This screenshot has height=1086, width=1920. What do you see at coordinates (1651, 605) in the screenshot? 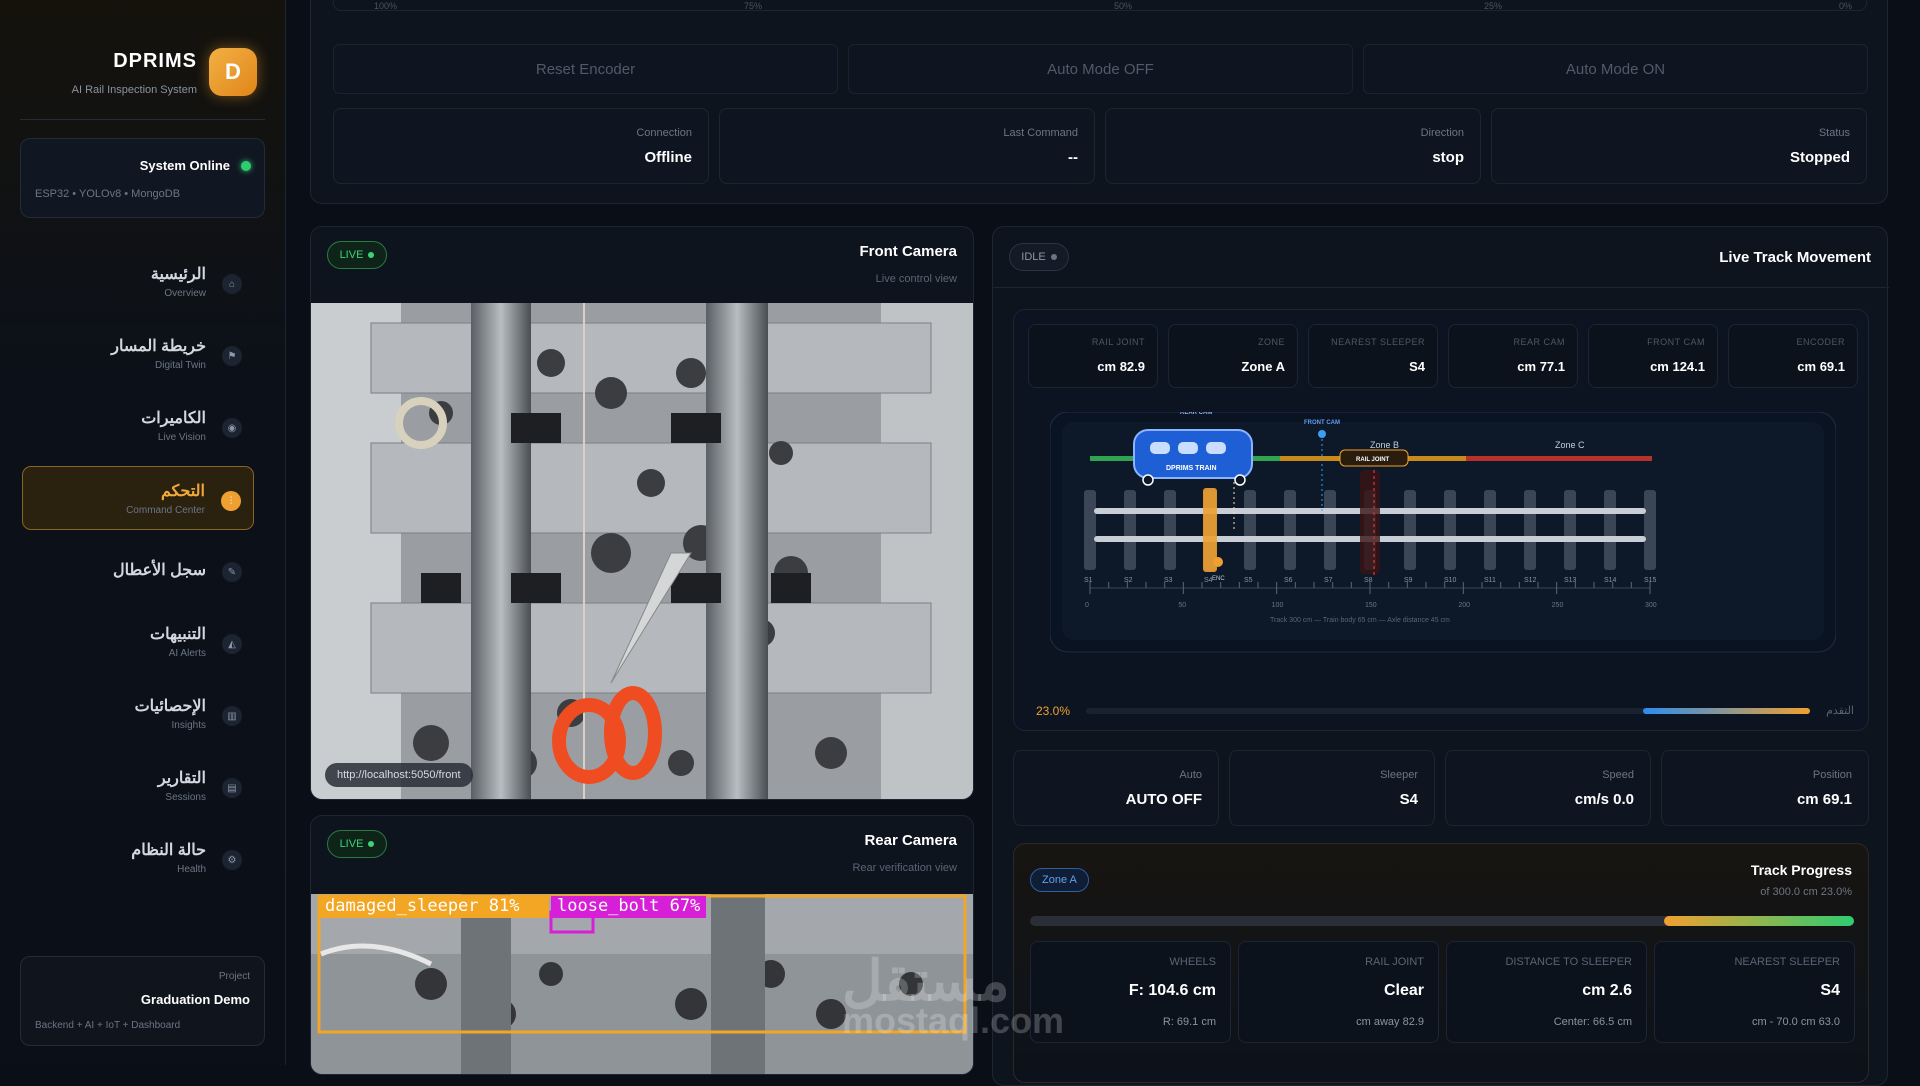
I see `scale-label: 300` at bounding box center [1651, 605].